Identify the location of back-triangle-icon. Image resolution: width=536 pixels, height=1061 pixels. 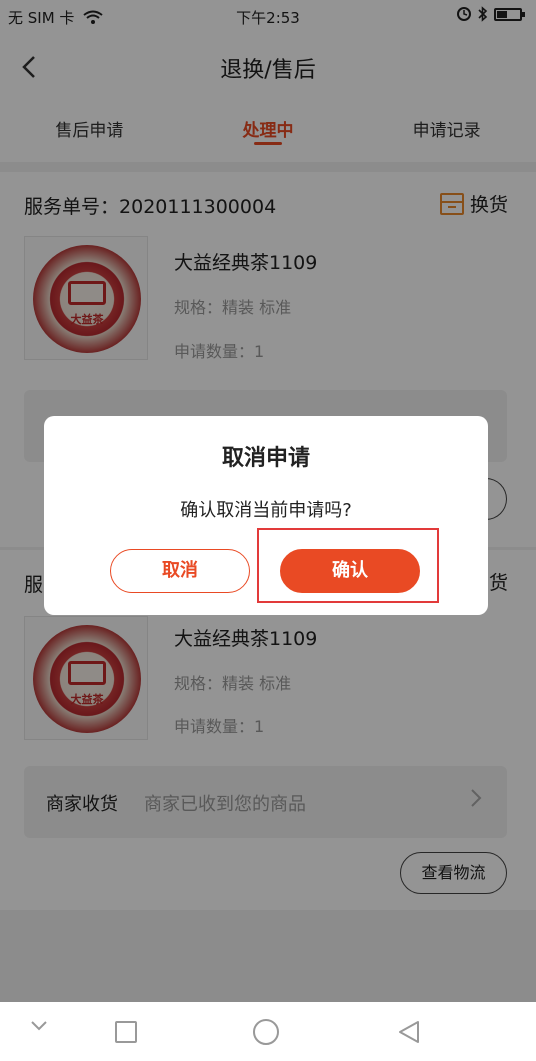
(409, 1032).